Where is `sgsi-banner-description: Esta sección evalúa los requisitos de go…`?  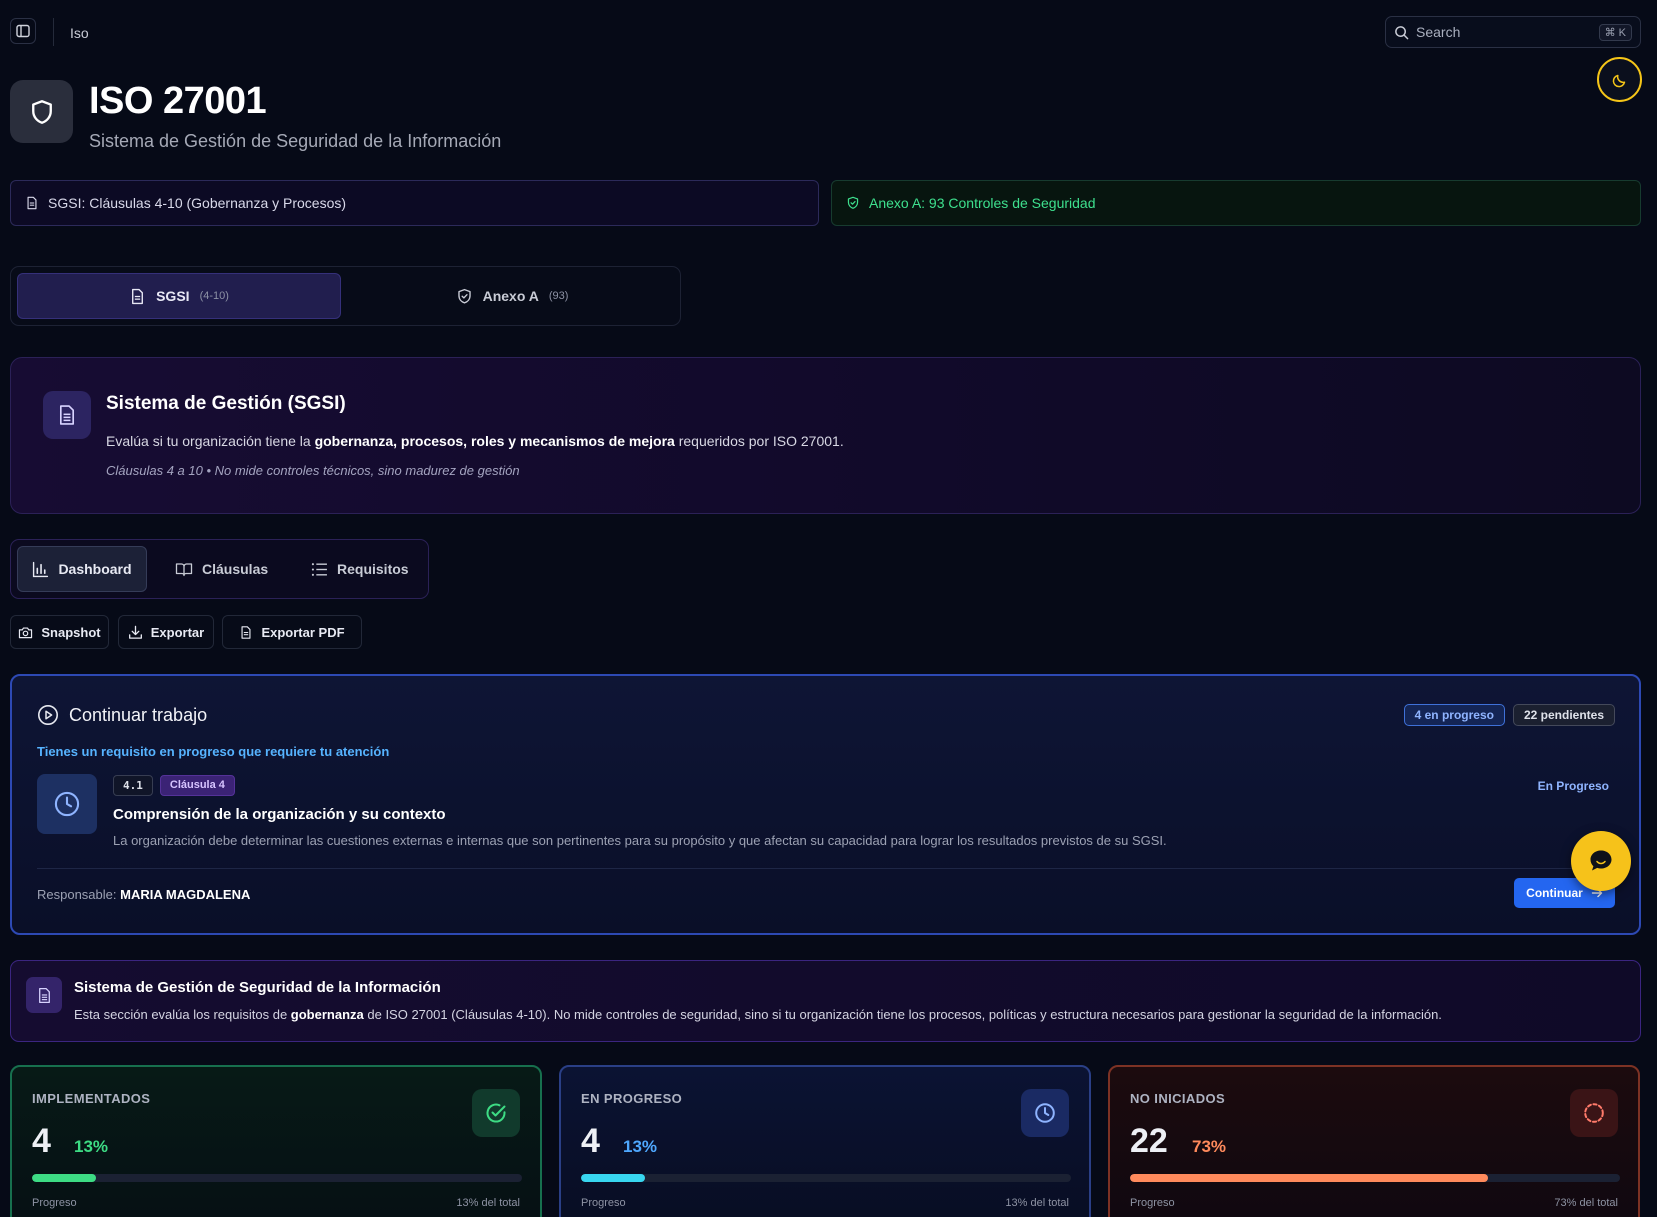 sgsi-banner-description: Esta sección evalúa los requisitos de go… is located at coordinates (758, 1014).